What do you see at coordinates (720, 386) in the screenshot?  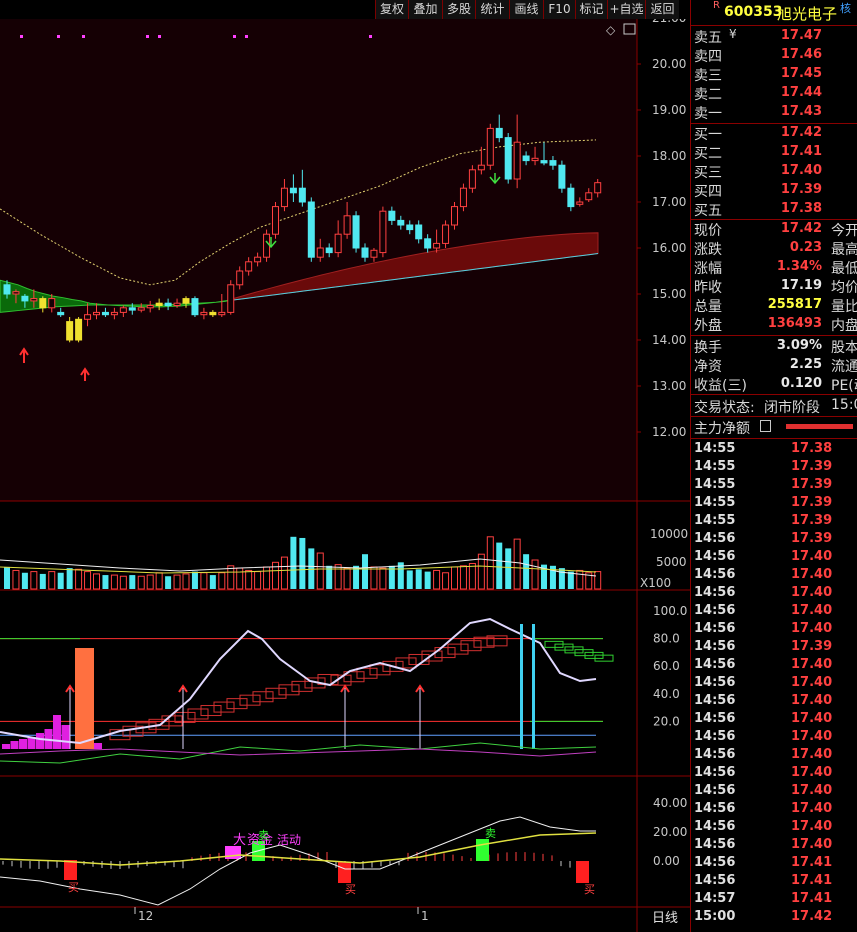 I see `stat2-row-2-label: 收益(三)` at bounding box center [720, 386].